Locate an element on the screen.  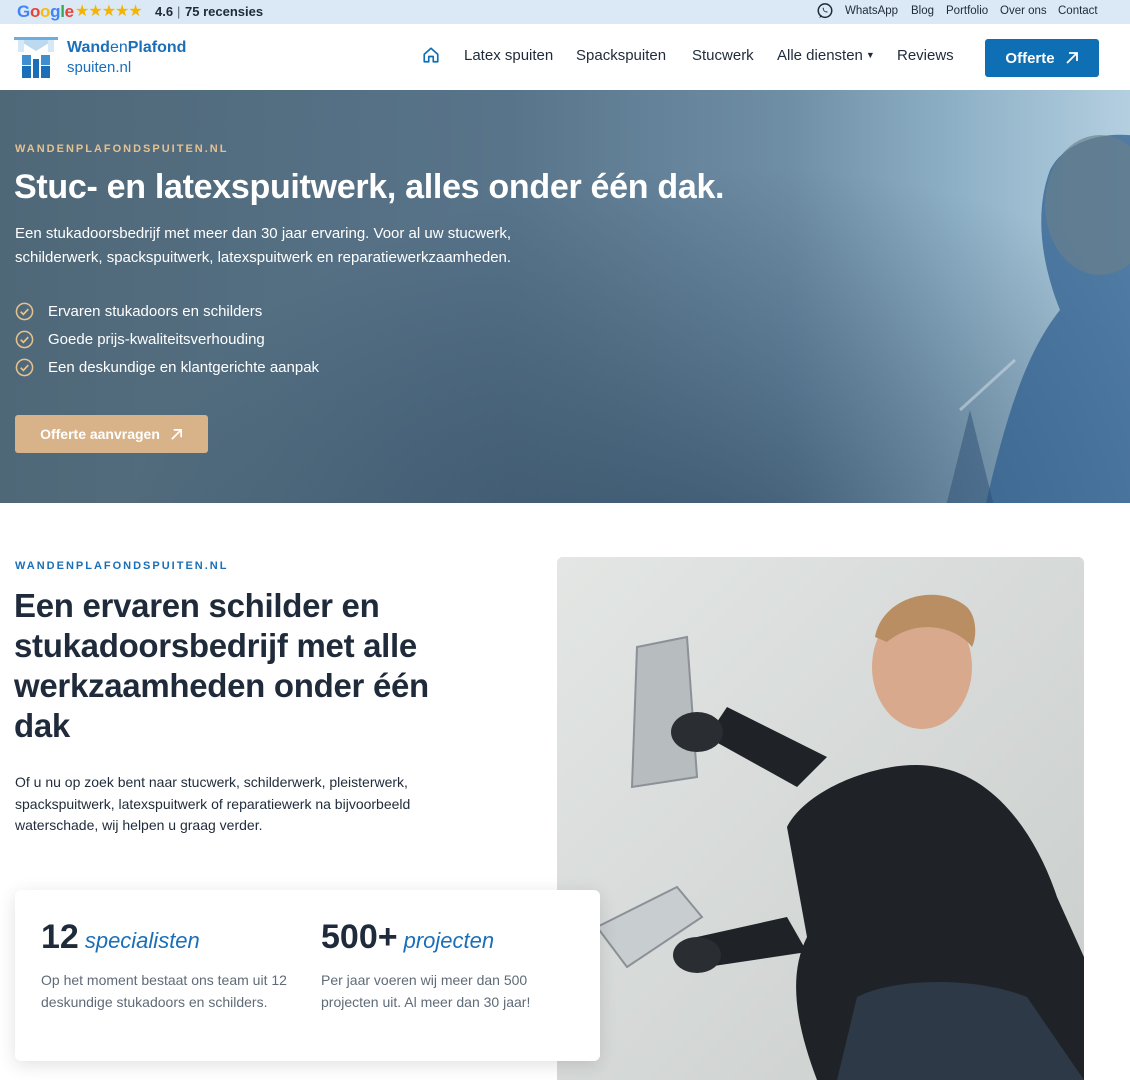
stat-number: 500+ is located at coordinates (359, 937).